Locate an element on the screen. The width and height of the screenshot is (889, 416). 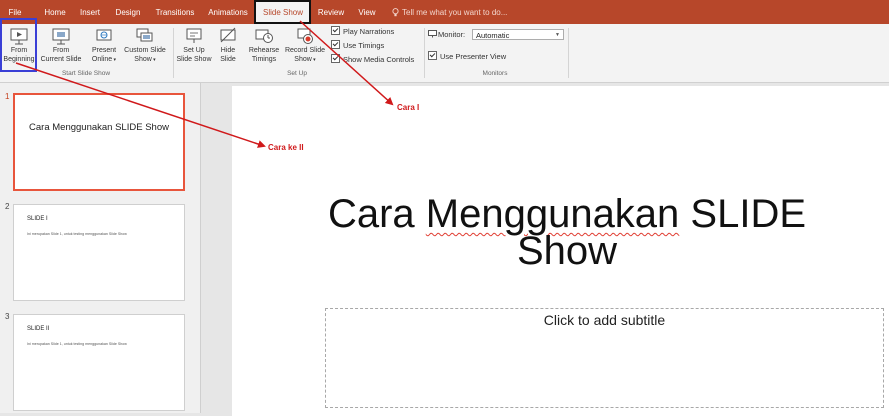
present-online-label-2: Online is located at coordinates (102, 59).